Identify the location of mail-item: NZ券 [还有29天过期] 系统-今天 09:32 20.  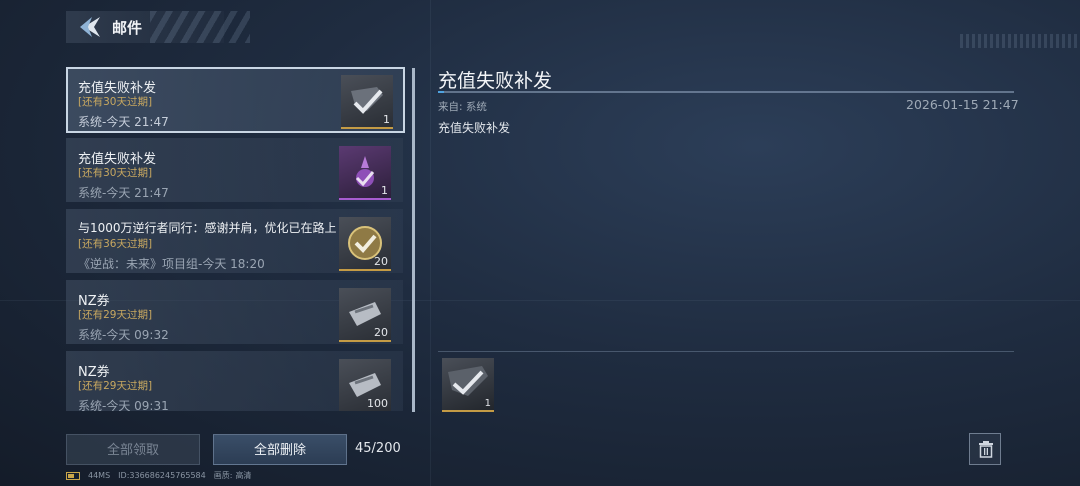
(234, 312).